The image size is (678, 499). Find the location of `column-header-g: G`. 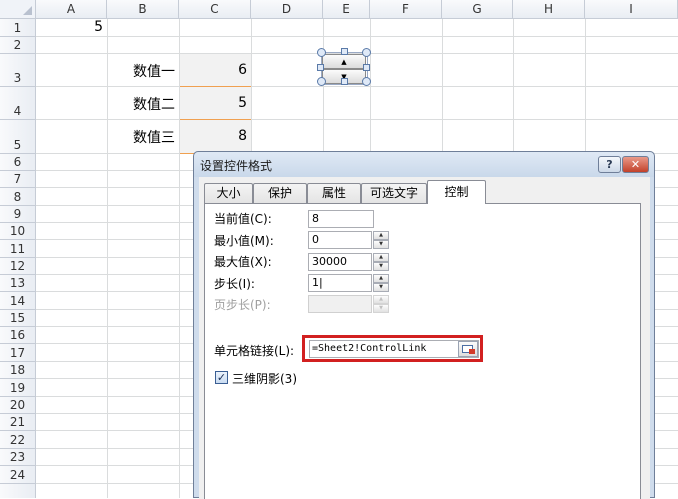

column-header-g: G is located at coordinates (477, 9).